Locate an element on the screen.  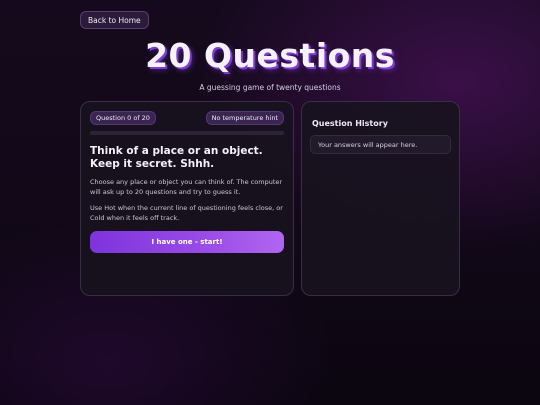
back-to-home-button: Back to Home is located at coordinates (114, 20).